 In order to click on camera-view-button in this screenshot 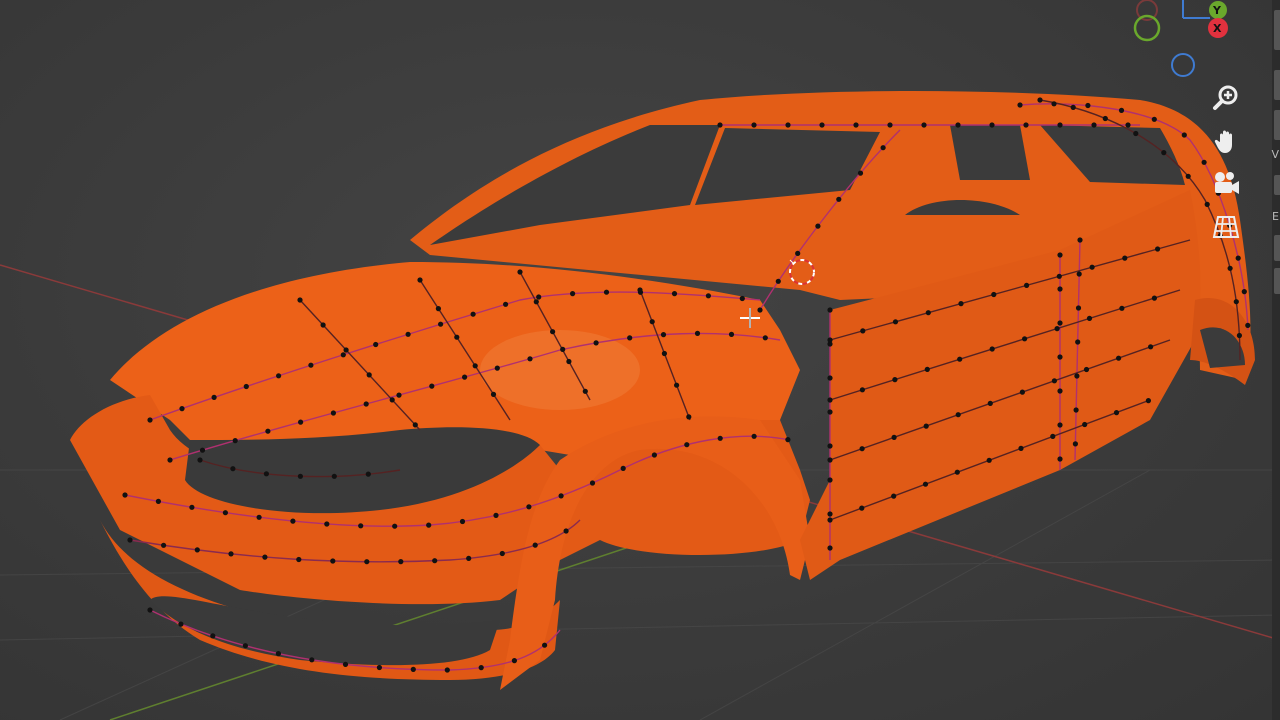, I will do `click(1226, 184)`.